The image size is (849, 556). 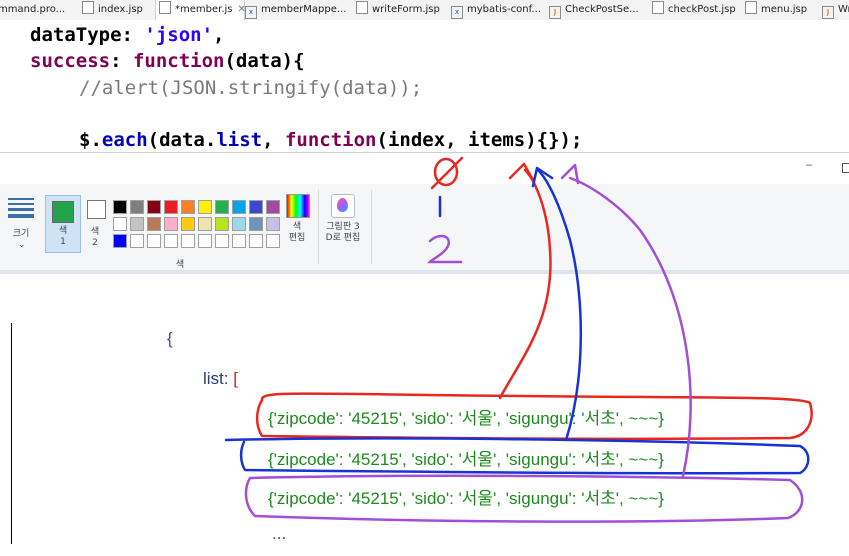 What do you see at coordinates (784, 9) in the screenshot?
I see `tab-label: menu.jsp` at bounding box center [784, 9].